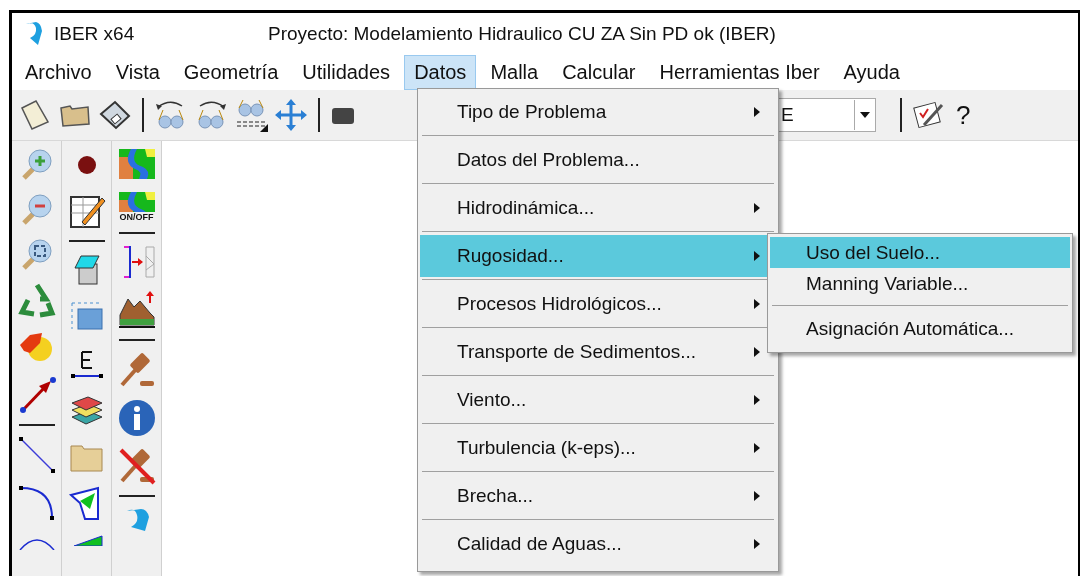 The image size is (1080, 576). What do you see at coordinates (136, 418) in the screenshot?
I see `info-icon` at bounding box center [136, 418].